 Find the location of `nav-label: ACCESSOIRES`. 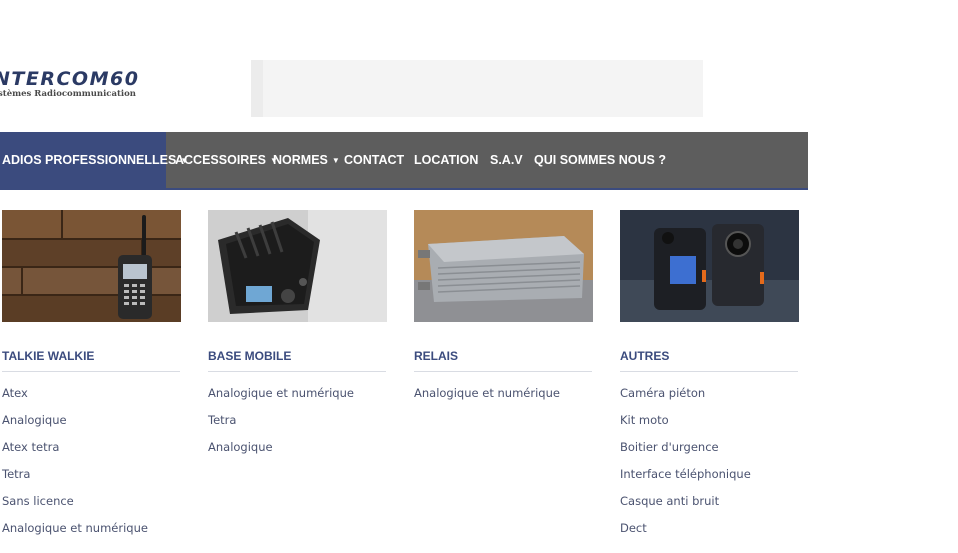

nav-label: ACCESSOIRES is located at coordinates (220, 160).